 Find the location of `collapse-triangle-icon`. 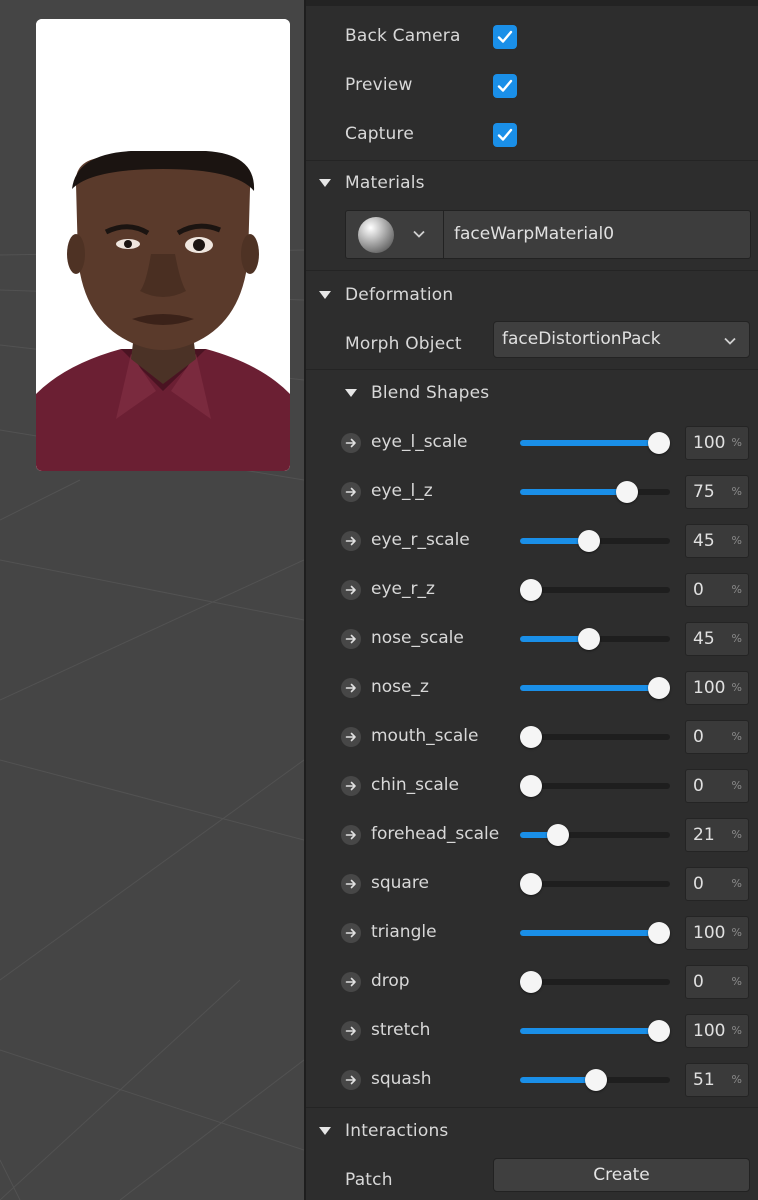

collapse-triangle-icon is located at coordinates (351, 393).